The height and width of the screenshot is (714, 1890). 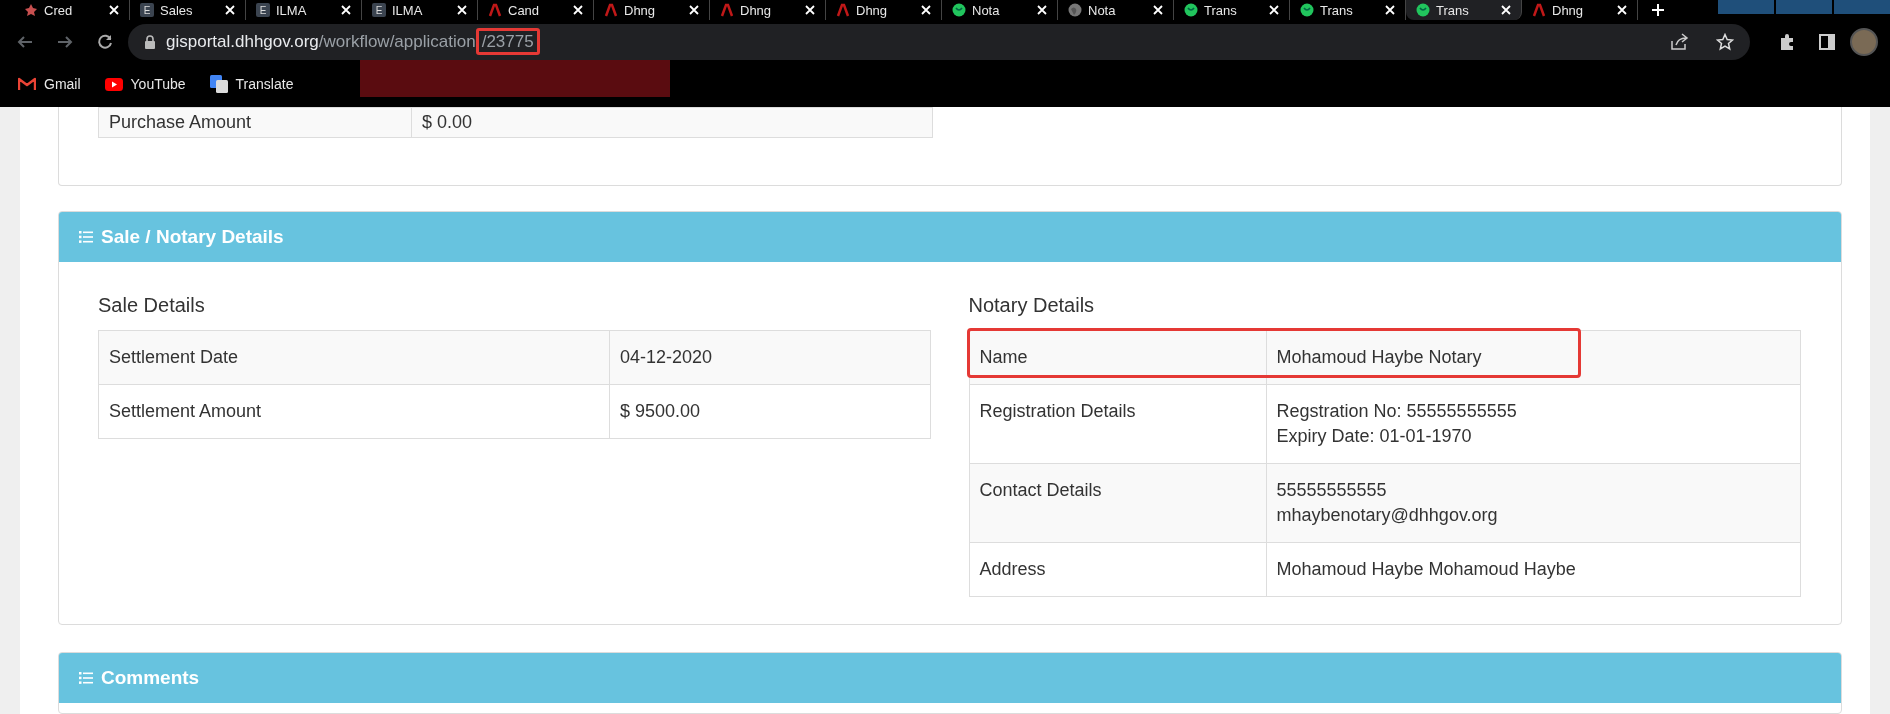 I want to click on bookmark-link: YouTube, so click(x=145, y=84).